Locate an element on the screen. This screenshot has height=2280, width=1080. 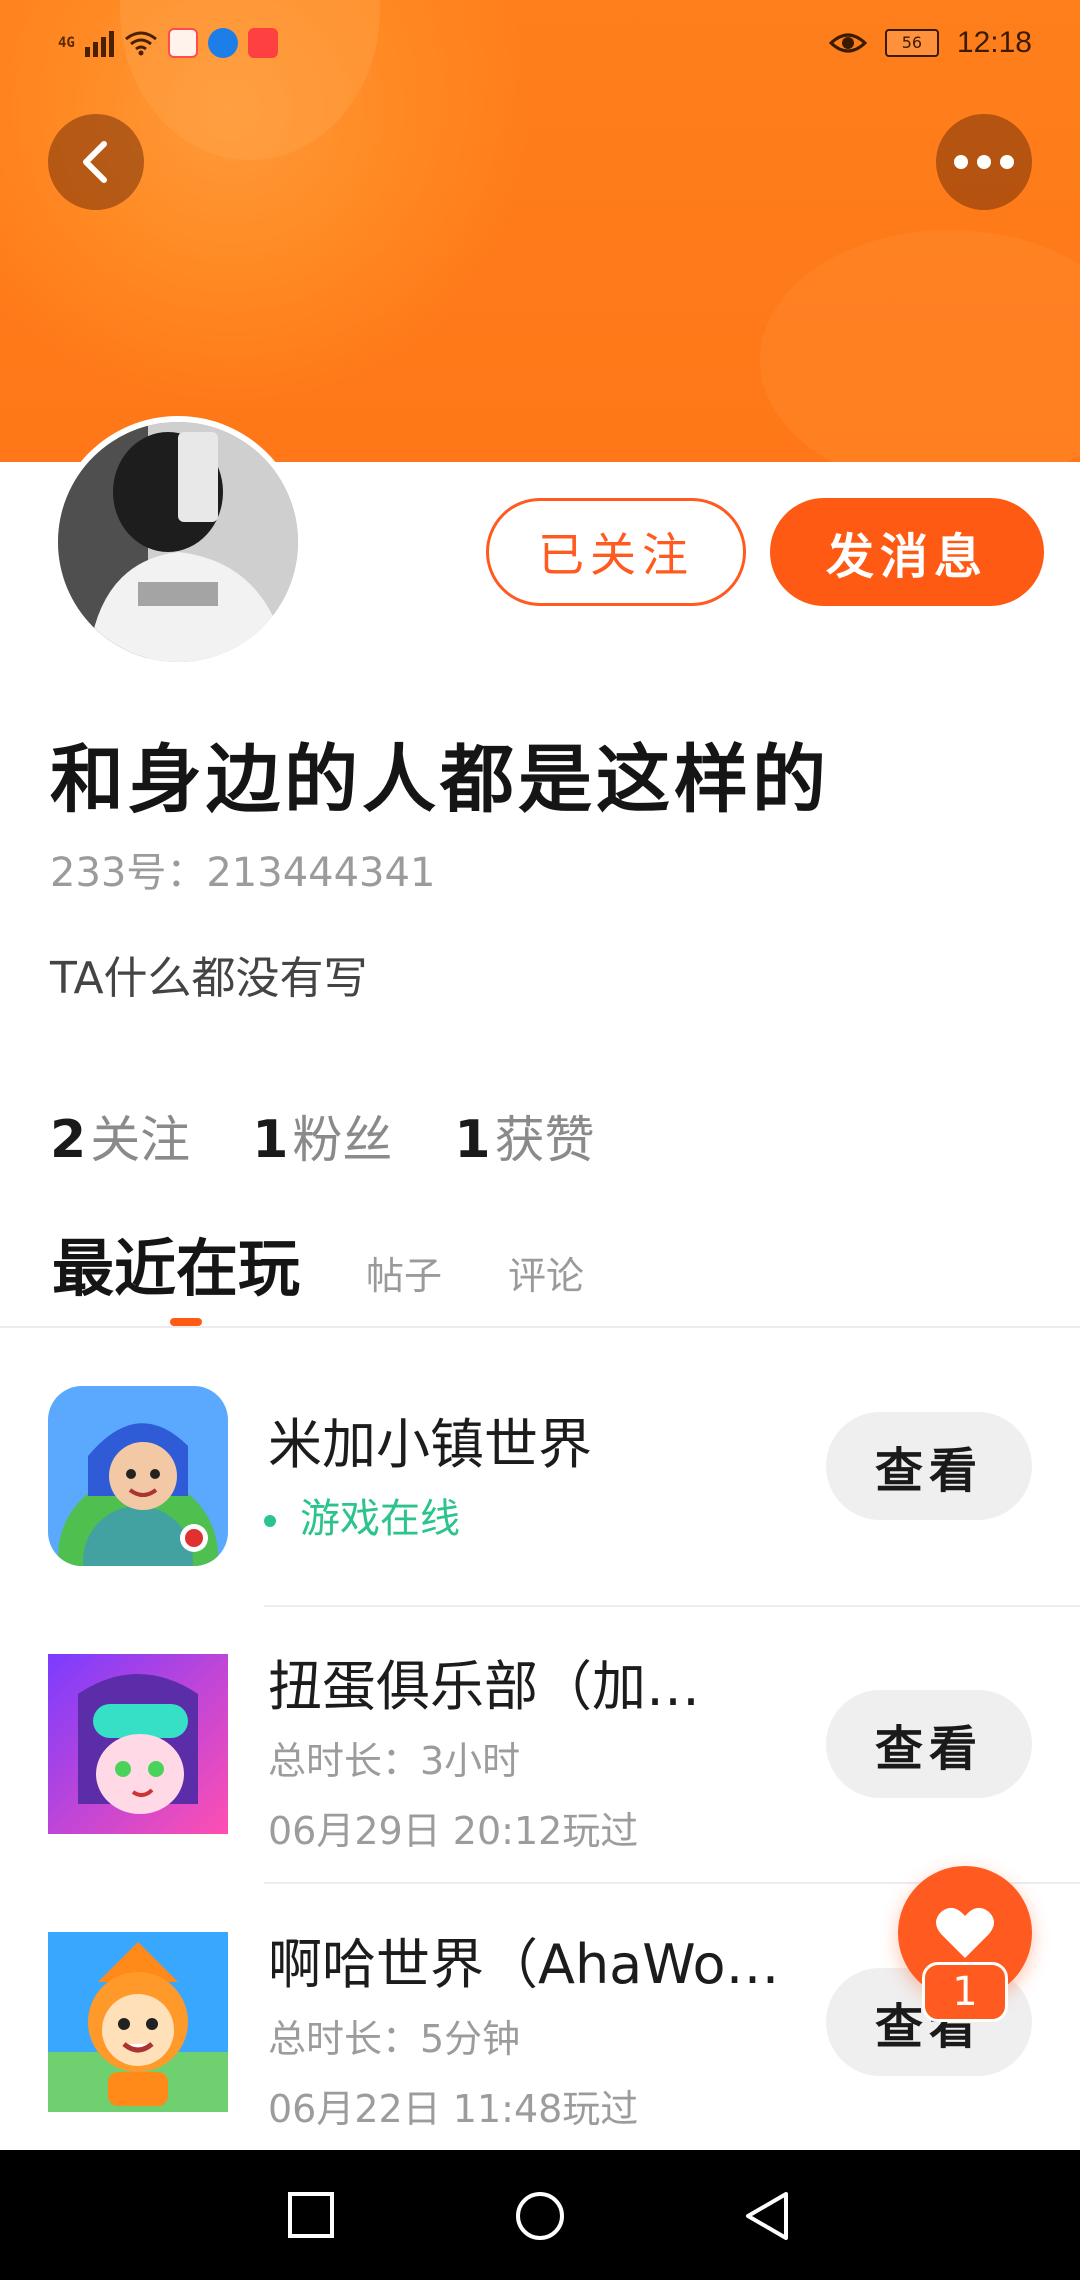
network-type: 4G is located at coordinates (66, 43).